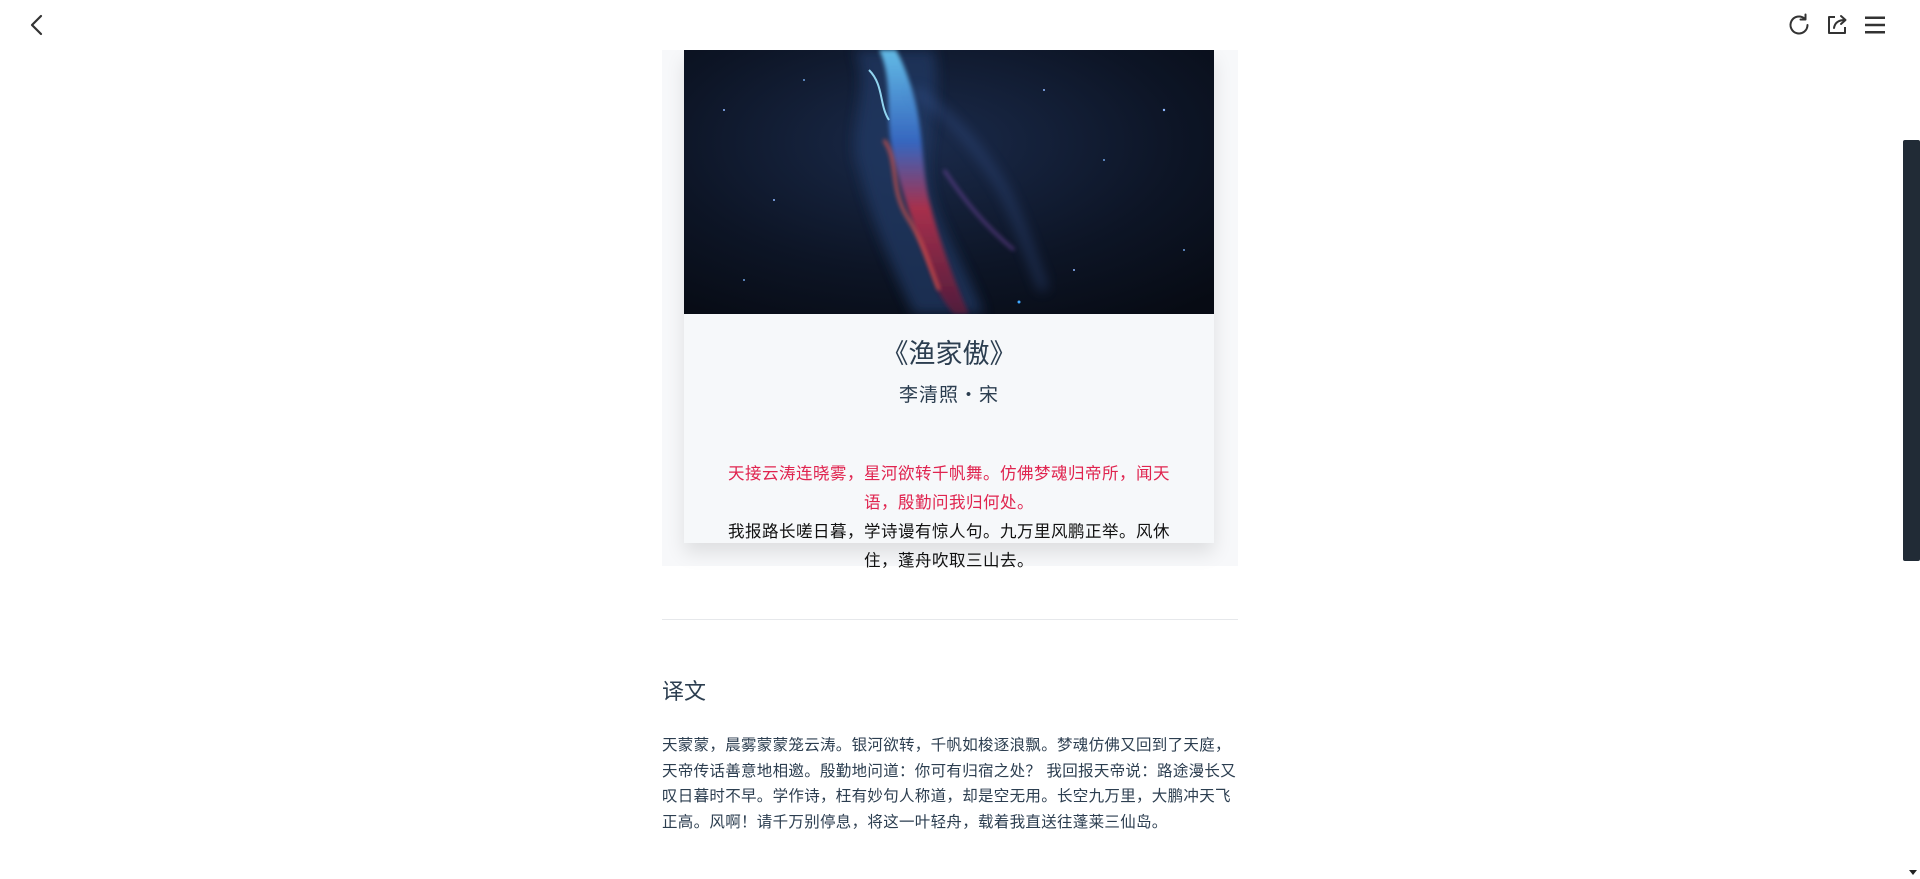 This screenshot has width=1920, height=879. What do you see at coordinates (1911, 350) in the screenshot?
I see `scrollbar-thumb` at bounding box center [1911, 350].